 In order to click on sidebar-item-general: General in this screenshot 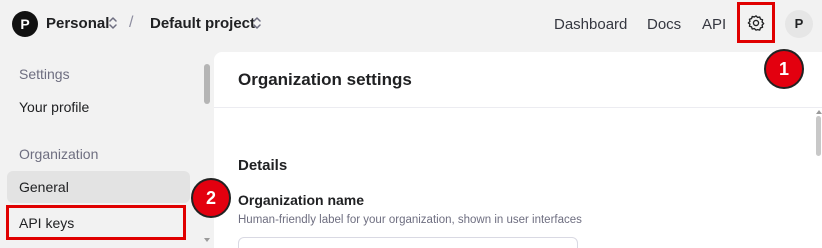, I will do `click(98, 187)`.